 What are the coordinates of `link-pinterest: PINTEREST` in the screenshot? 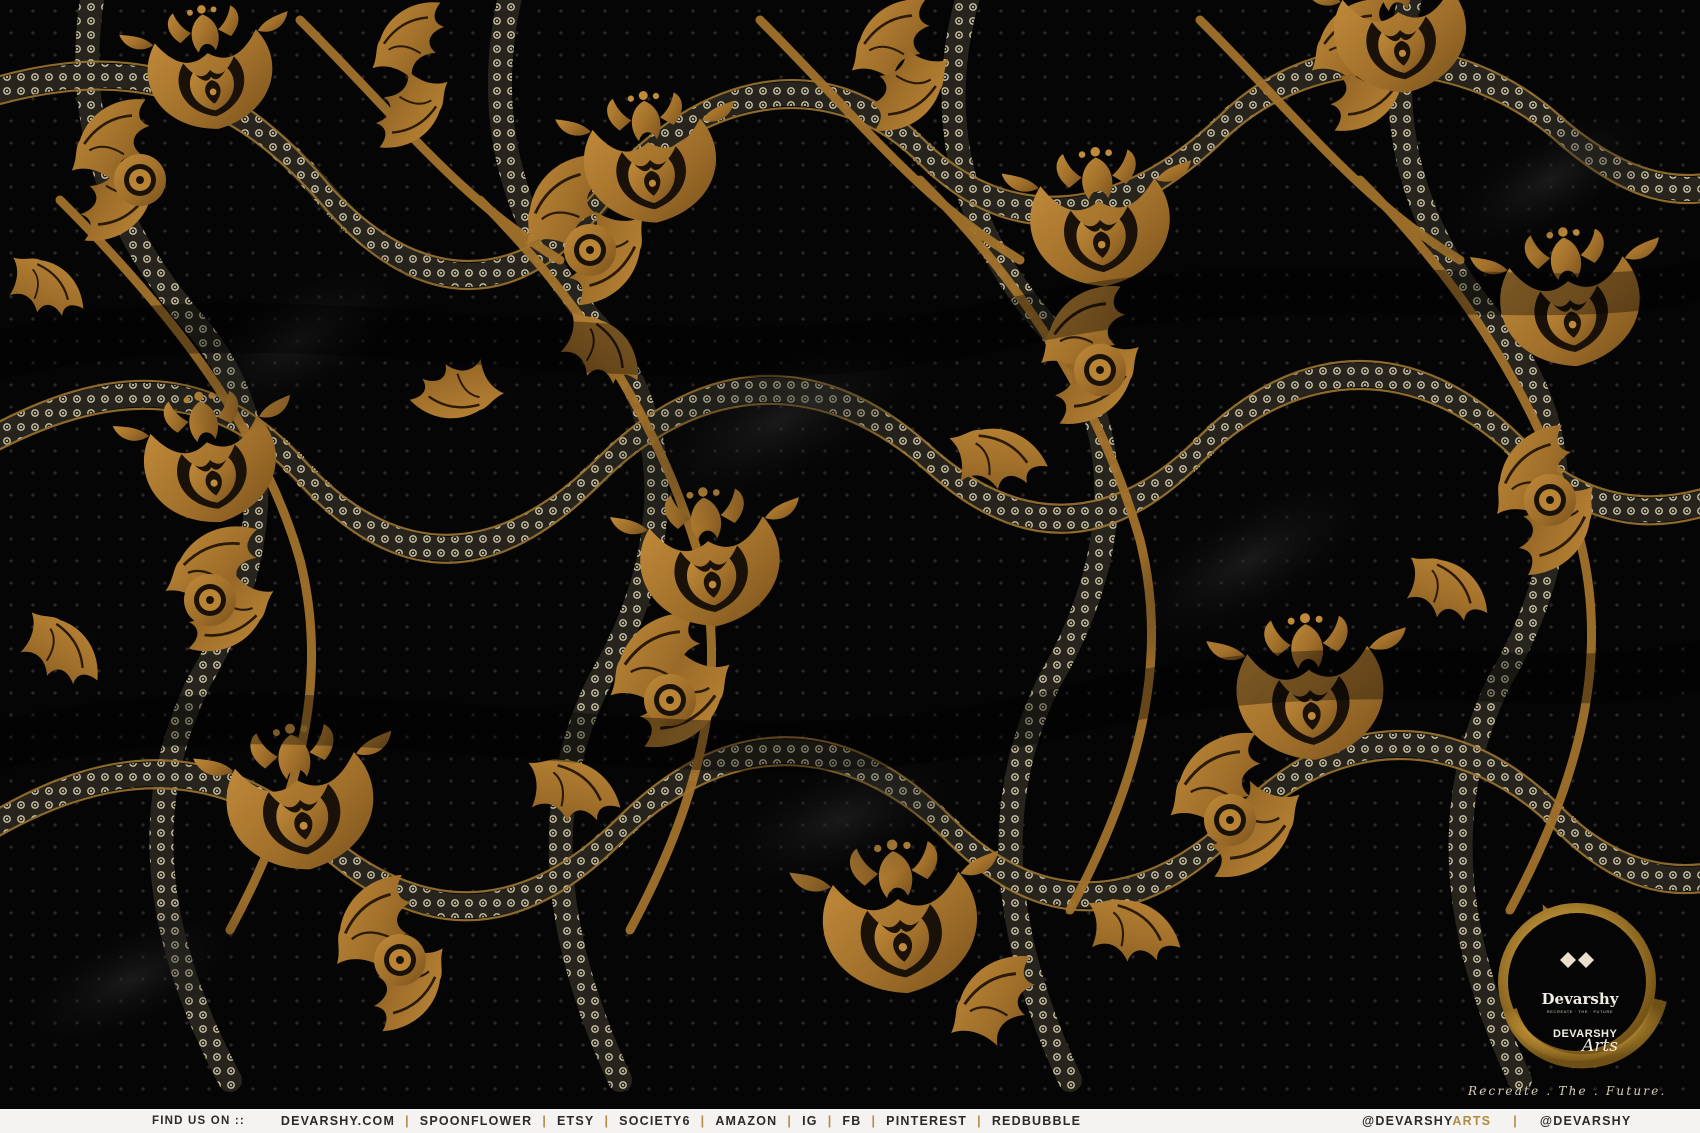 It's located at (926, 1121).